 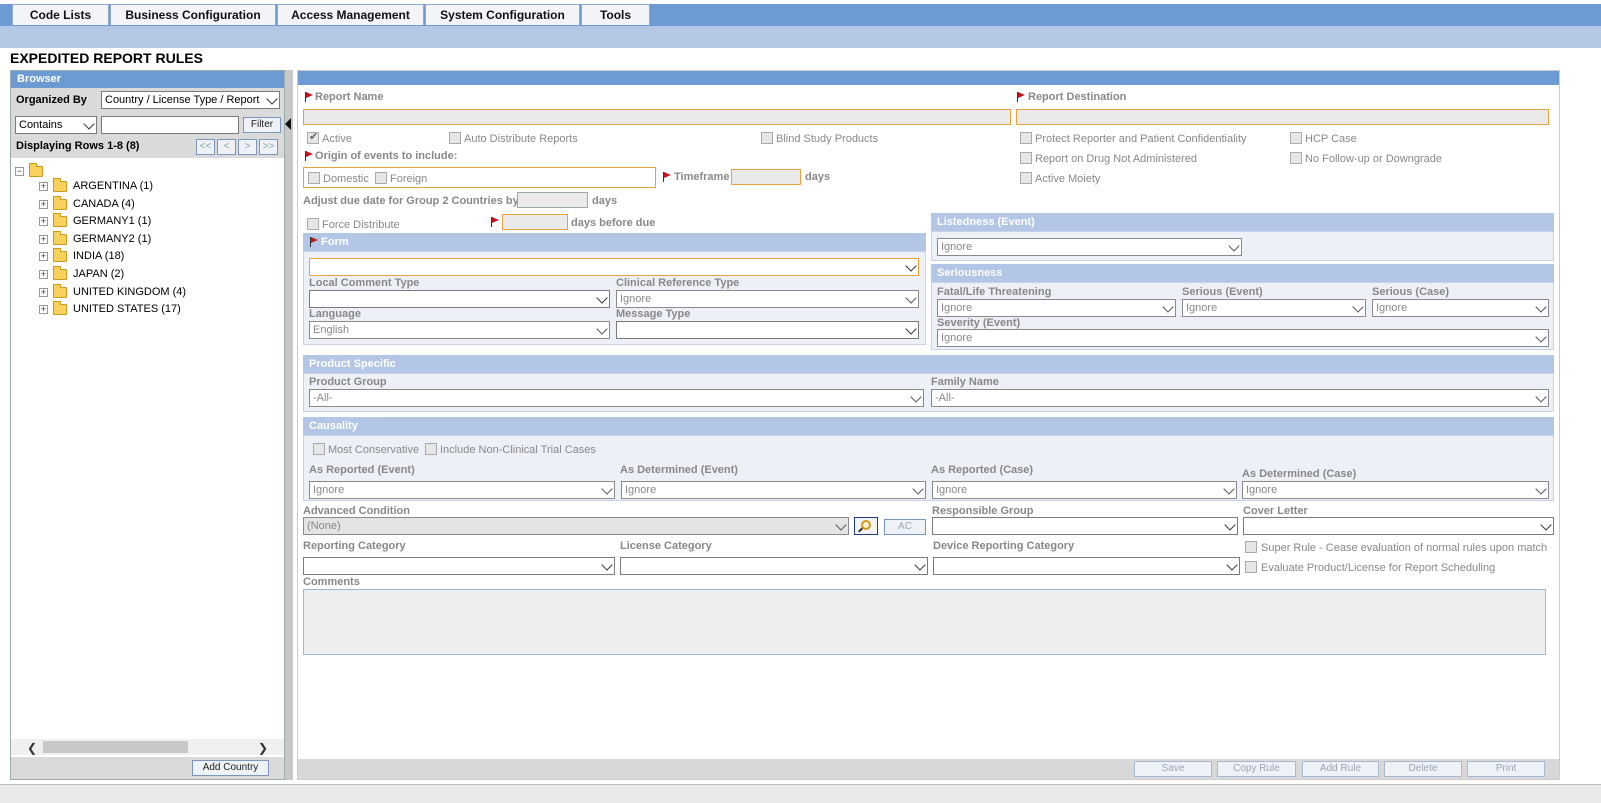 What do you see at coordinates (773, 490) in the screenshot?
I see `as-determined-event-select: Ignore` at bounding box center [773, 490].